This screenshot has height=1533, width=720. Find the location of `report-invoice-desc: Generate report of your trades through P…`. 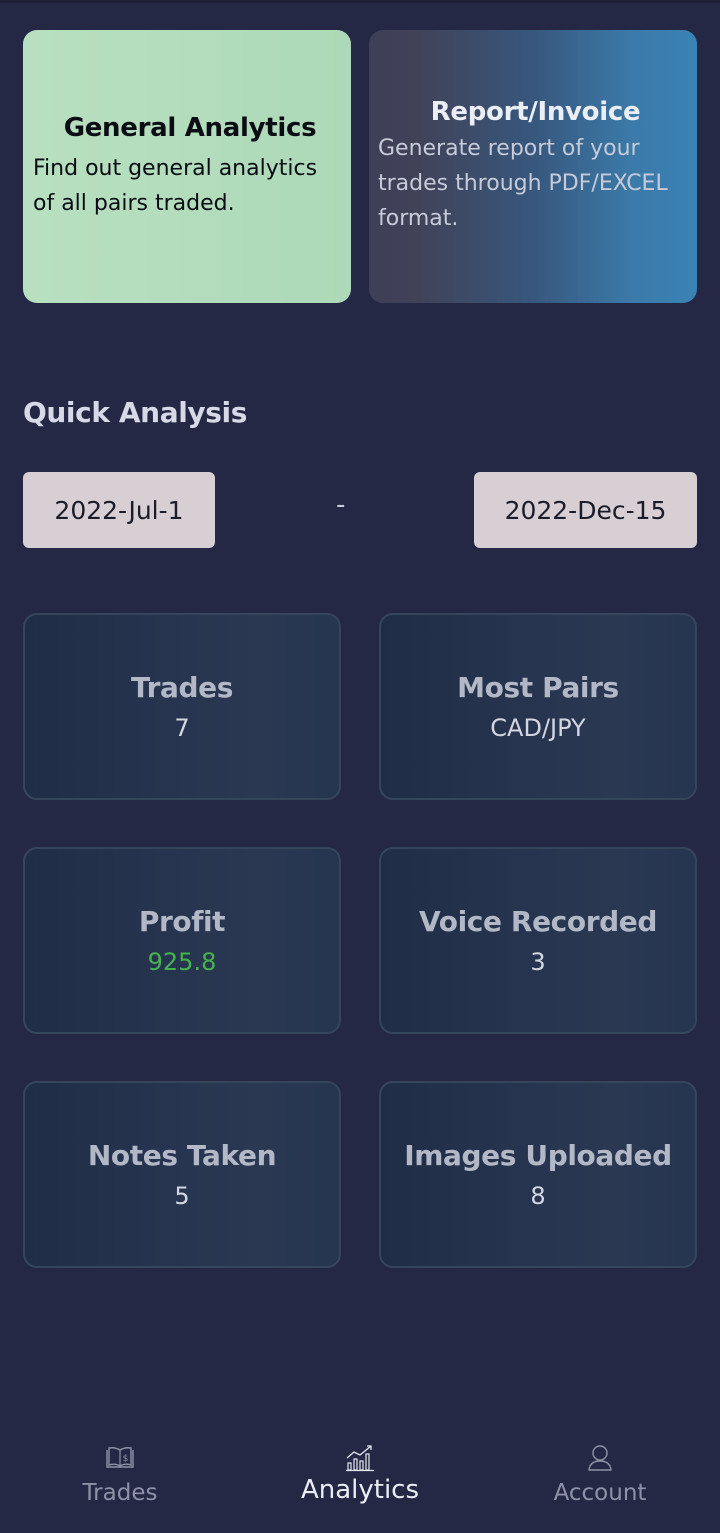

report-invoice-desc: Generate report of your trades through P… is located at coordinates (535, 183).